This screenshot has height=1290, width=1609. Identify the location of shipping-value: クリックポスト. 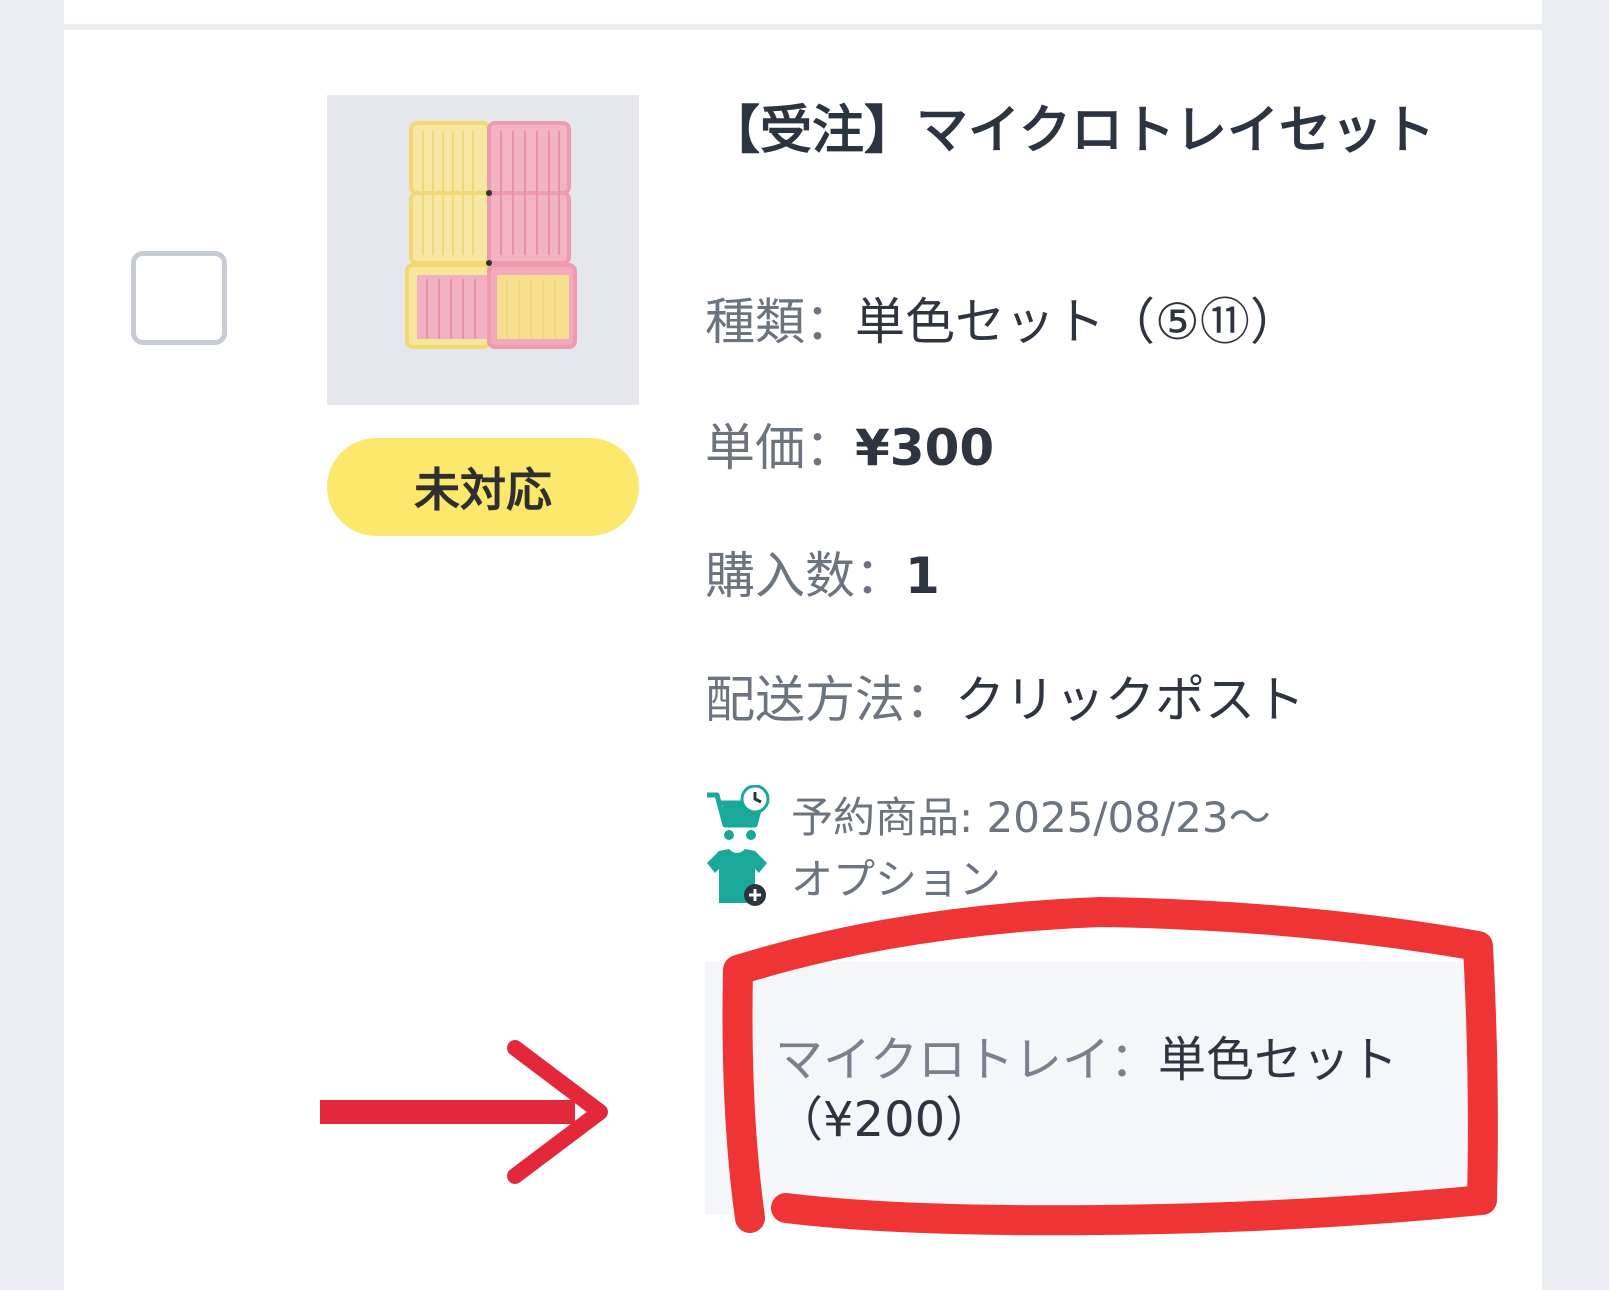
(1130, 700).